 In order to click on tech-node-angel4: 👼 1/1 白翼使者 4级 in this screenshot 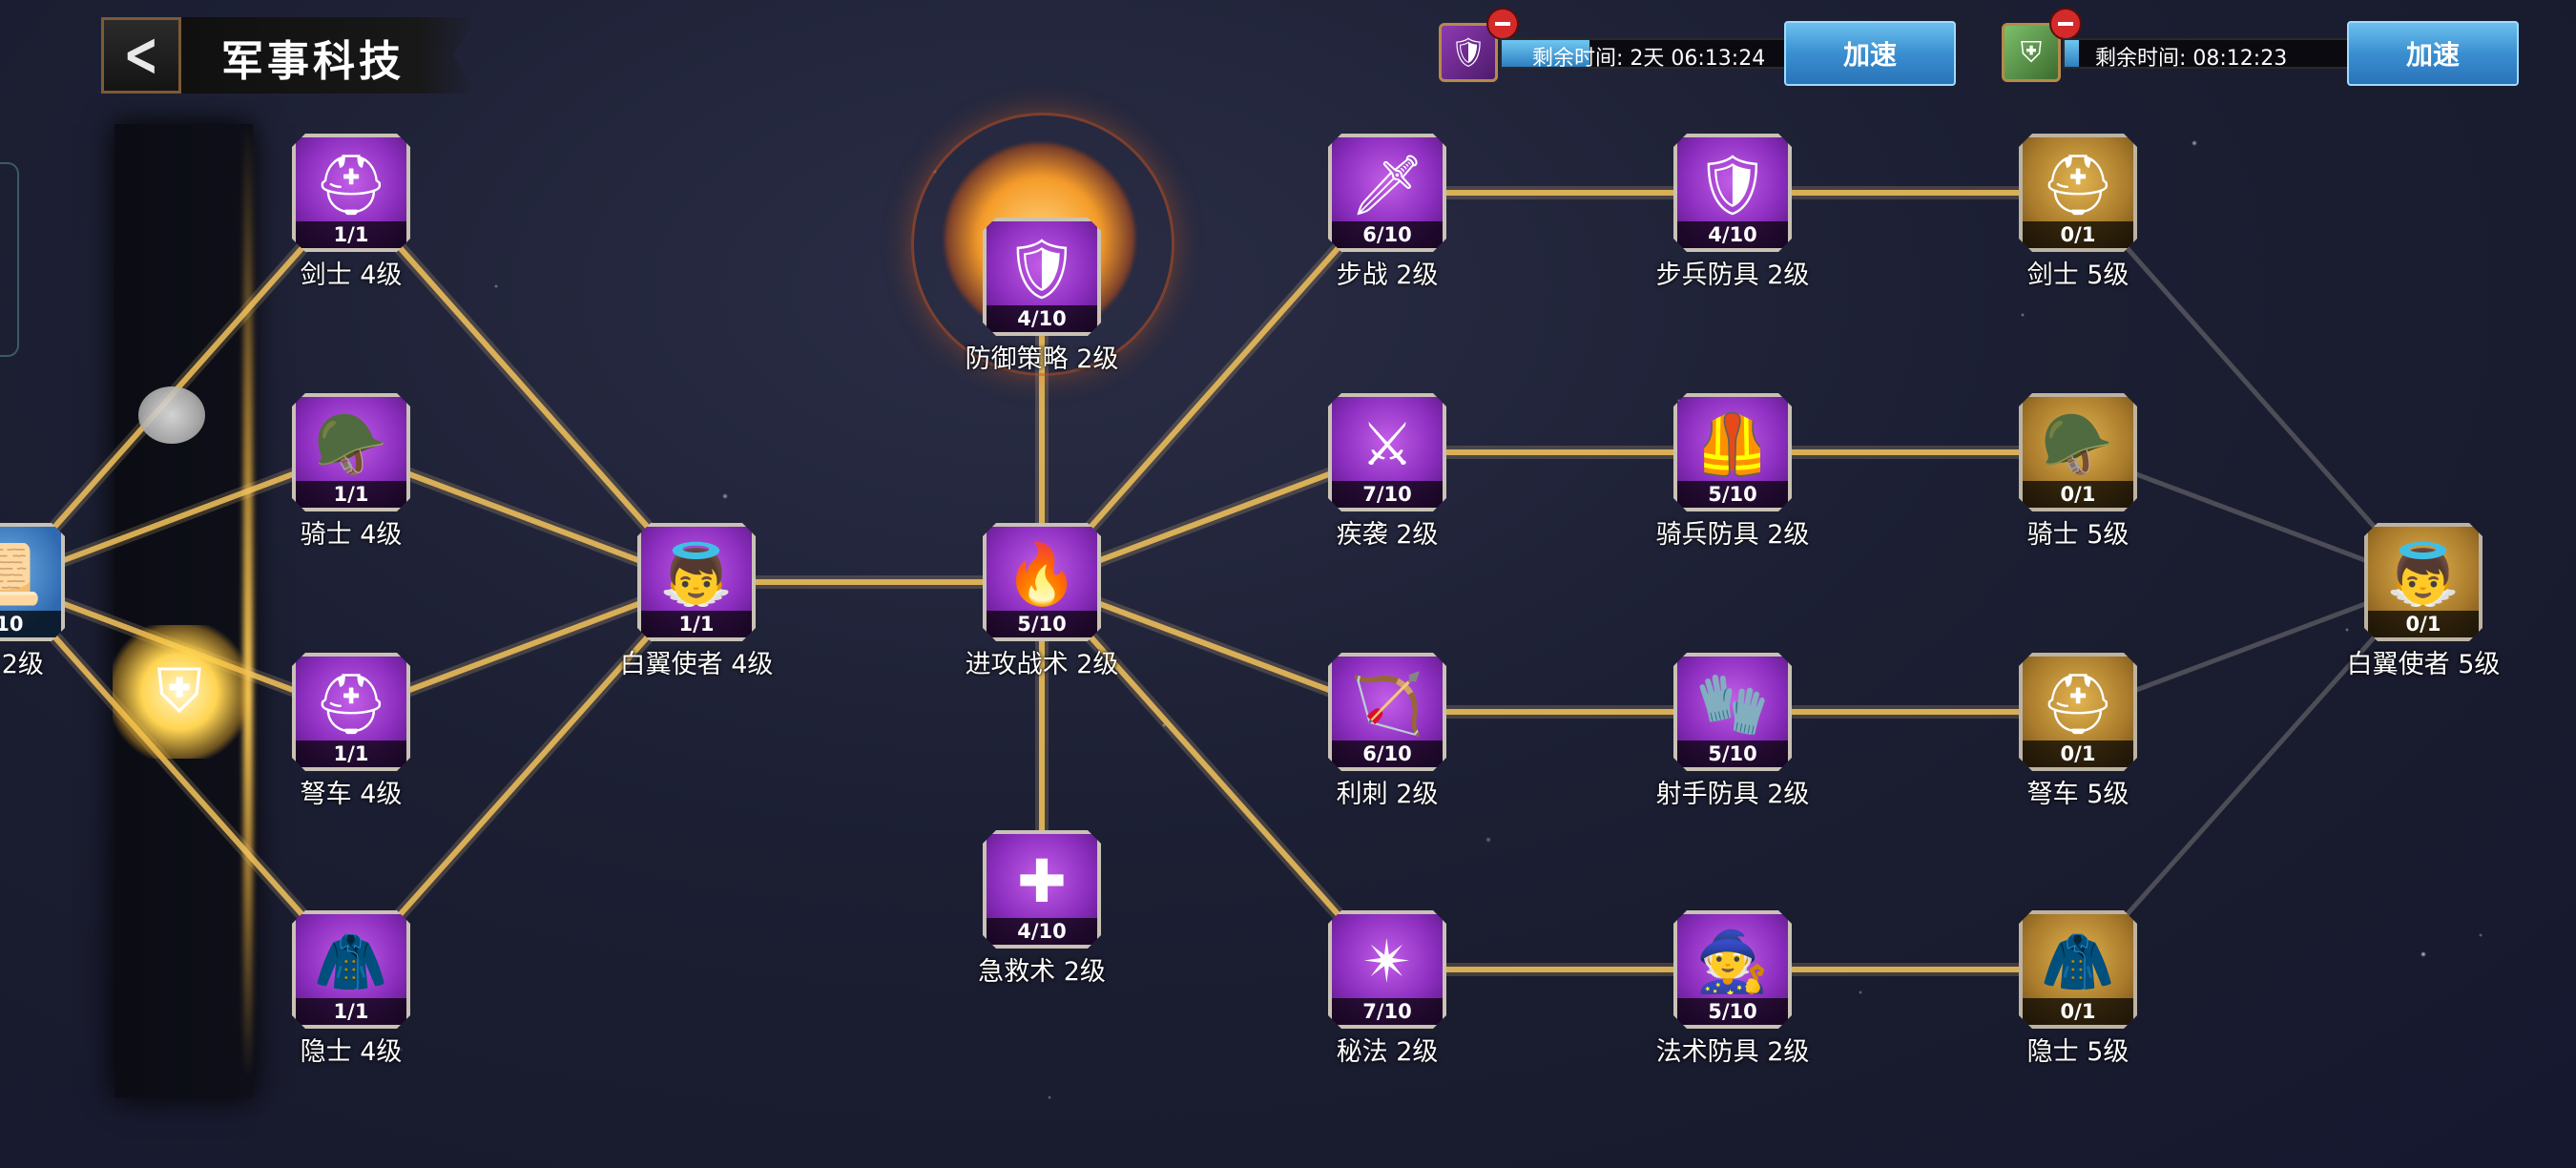, I will do `click(696, 601)`.